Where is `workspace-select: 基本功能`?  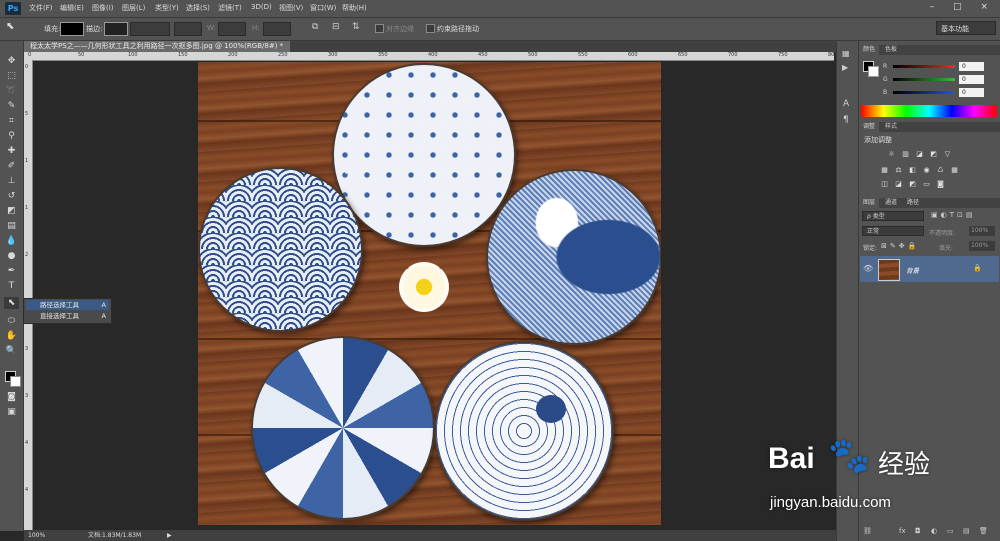
workspace-select: 基本功能 is located at coordinates (966, 28).